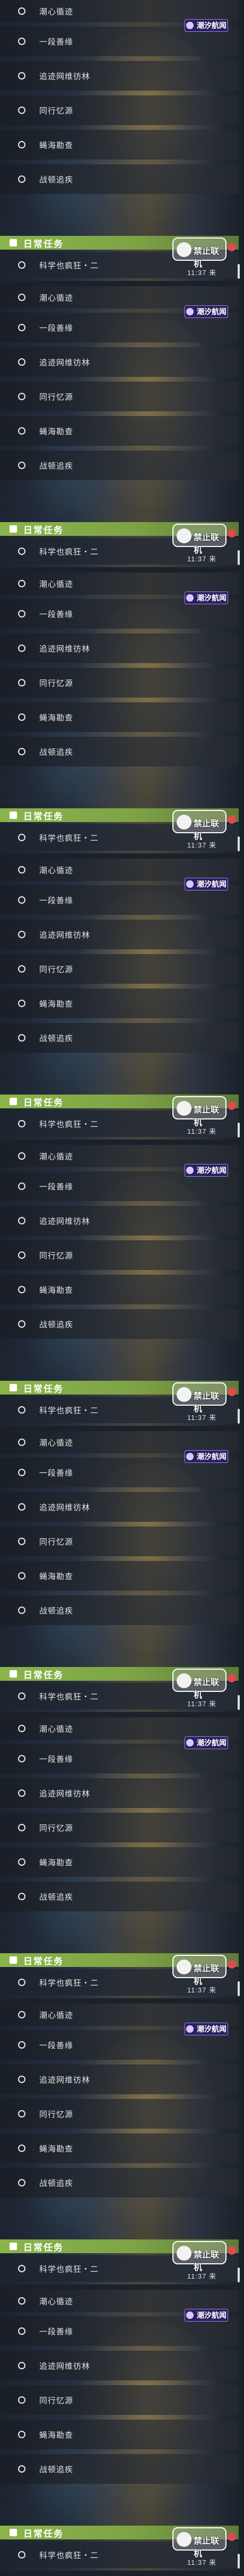 Image resolution: width=244 pixels, height=2576 pixels. Describe the element at coordinates (184, 1394) in the screenshot. I see `face-icon` at that location.